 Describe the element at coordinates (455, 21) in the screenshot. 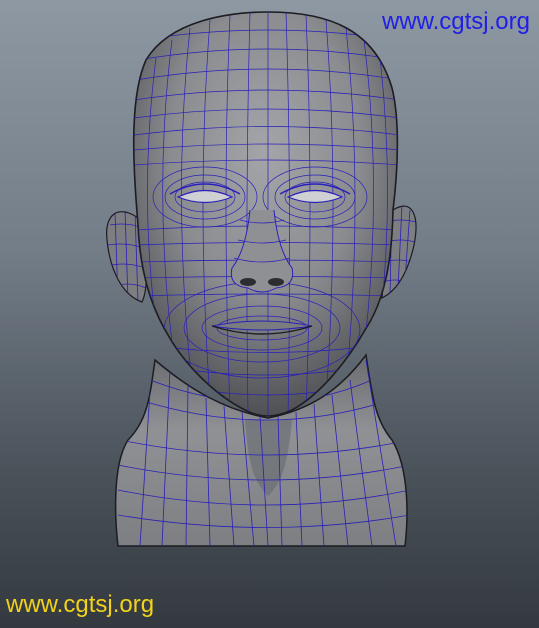

I see `watermark-top-right: www.cgtsj.org` at that location.